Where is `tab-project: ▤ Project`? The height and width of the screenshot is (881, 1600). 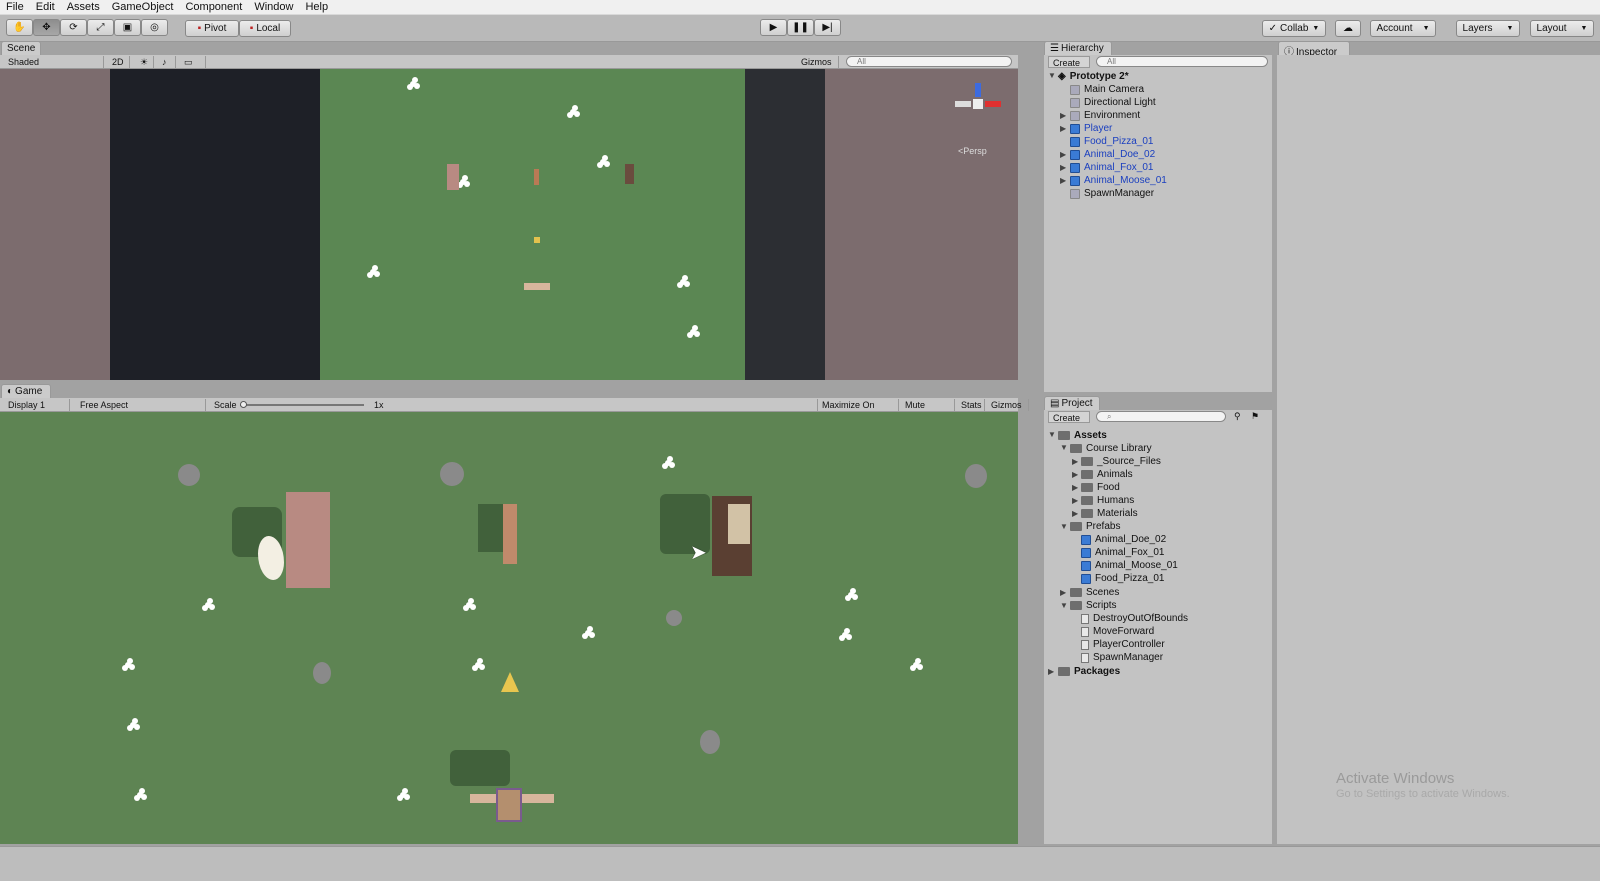
tab-project: ▤ Project is located at coordinates (1072, 403).